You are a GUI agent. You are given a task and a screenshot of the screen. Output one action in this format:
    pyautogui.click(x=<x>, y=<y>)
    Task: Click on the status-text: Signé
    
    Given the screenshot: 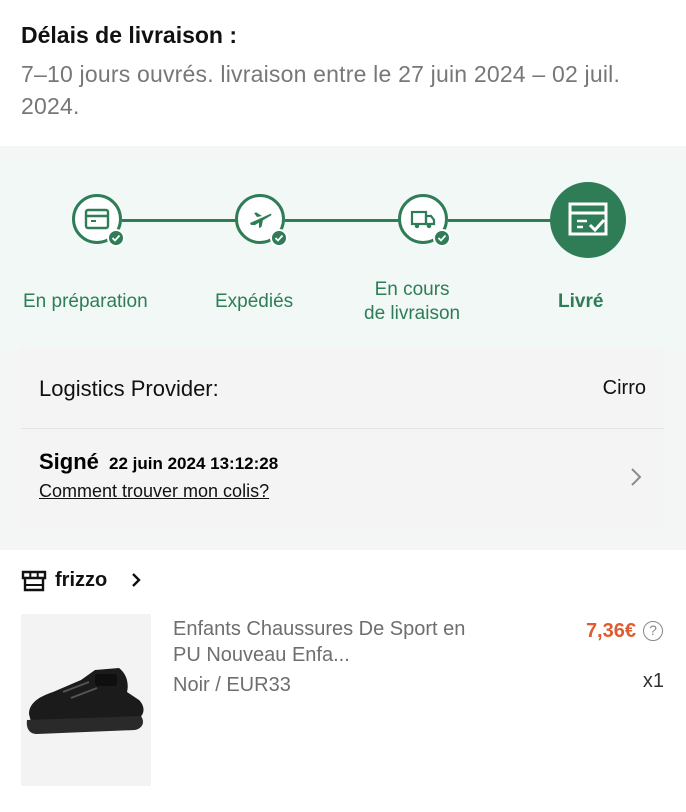 What is the action you would take?
    pyautogui.click(x=69, y=461)
    